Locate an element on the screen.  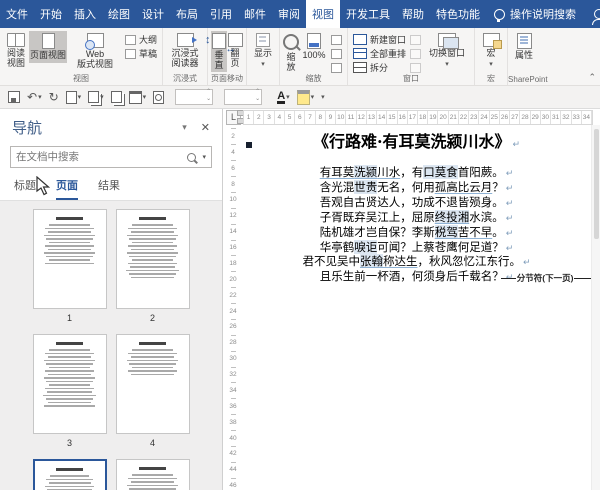
side-by-side-button is located at coordinates (416, 39).